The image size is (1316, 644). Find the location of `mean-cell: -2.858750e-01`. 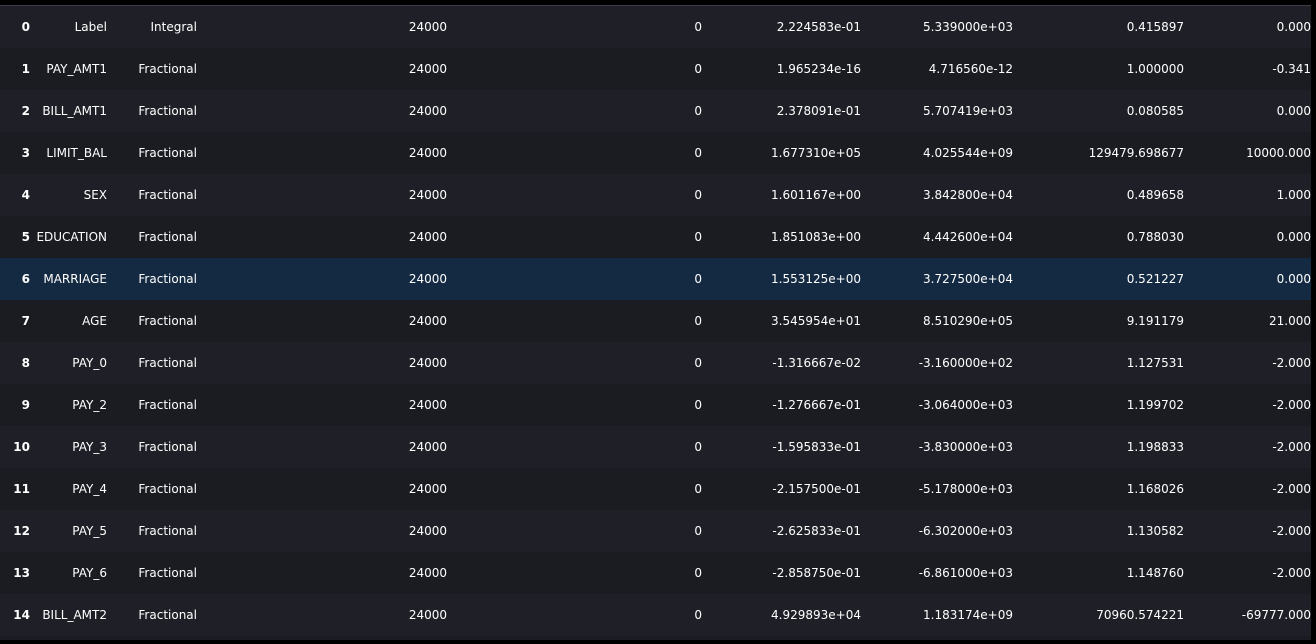

mean-cell: -2.858750e-01 is located at coordinates (816, 573).